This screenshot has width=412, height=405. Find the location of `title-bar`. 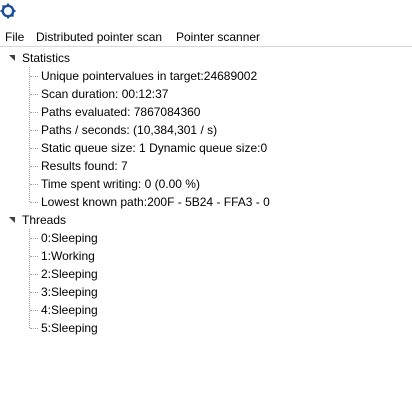

title-bar is located at coordinates (206, 14).